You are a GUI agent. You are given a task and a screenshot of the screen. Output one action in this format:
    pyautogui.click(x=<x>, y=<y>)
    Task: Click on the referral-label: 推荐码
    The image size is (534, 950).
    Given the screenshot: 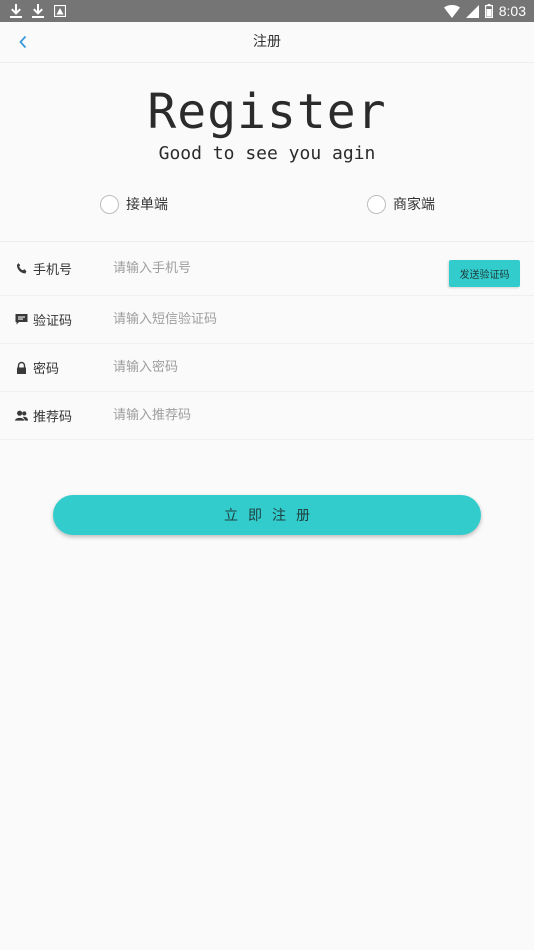 What is the action you would take?
    pyautogui.click(x=53, y=417)
    